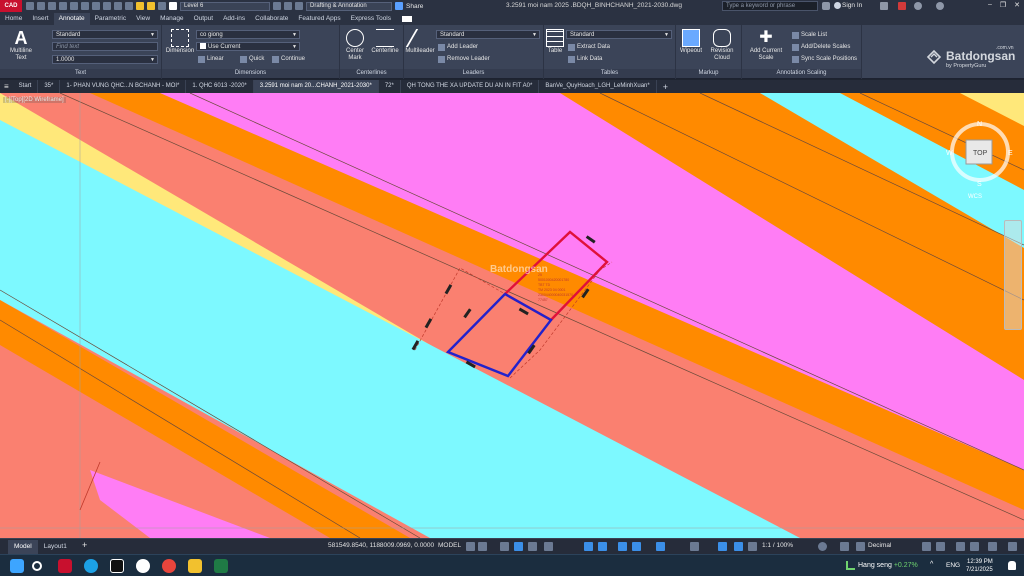 Image resolution: width=1024 pixels, height=576 pixels. I want to click on cart-icon, so click(884, 6).